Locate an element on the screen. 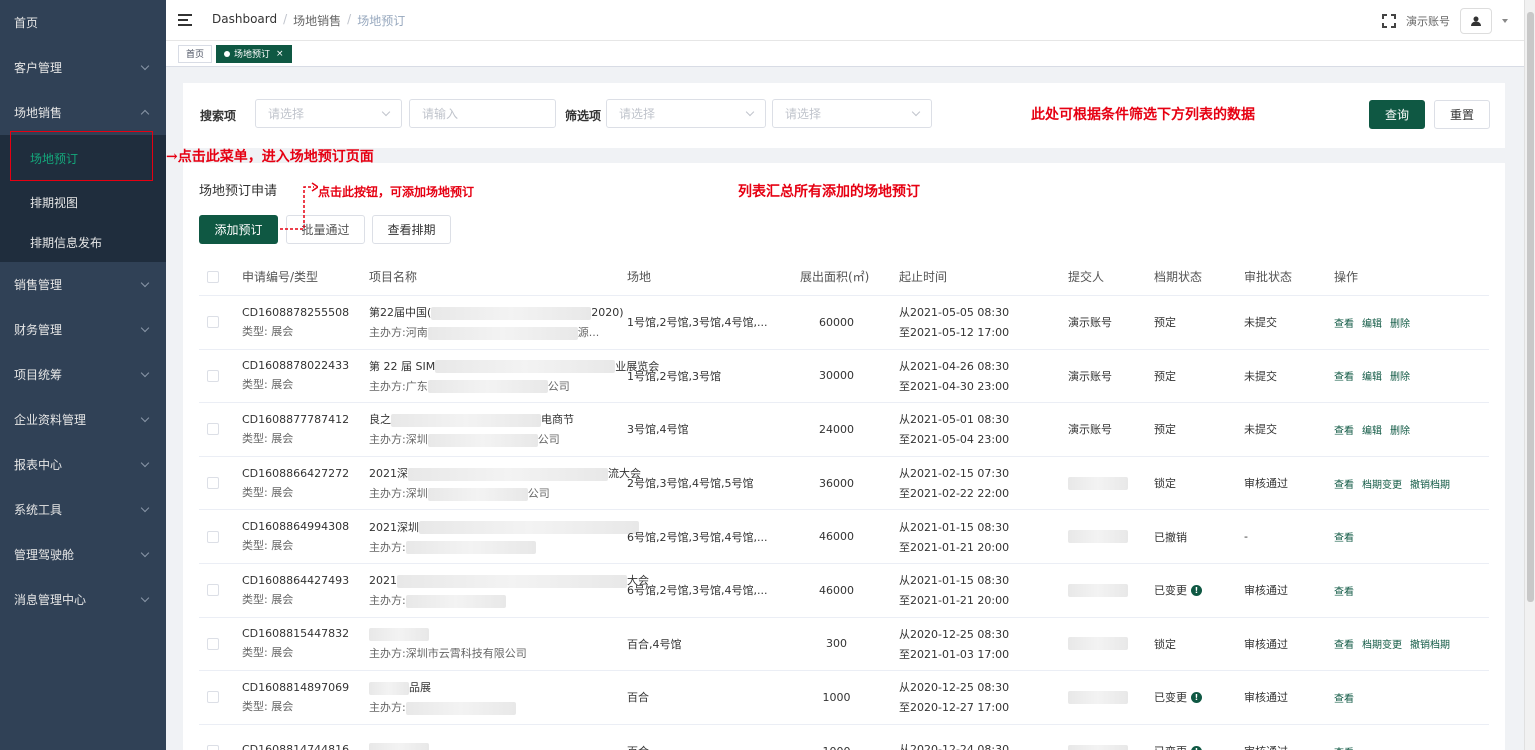  cell-venue: 百合 is located at coordinates (638, 698).